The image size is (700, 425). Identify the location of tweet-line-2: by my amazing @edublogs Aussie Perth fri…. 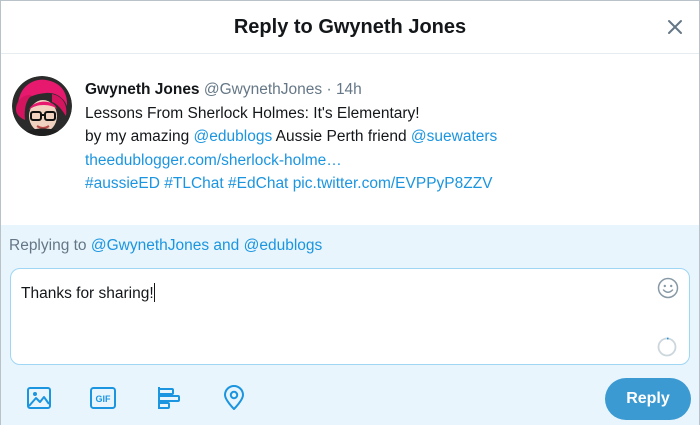
(385, 137).